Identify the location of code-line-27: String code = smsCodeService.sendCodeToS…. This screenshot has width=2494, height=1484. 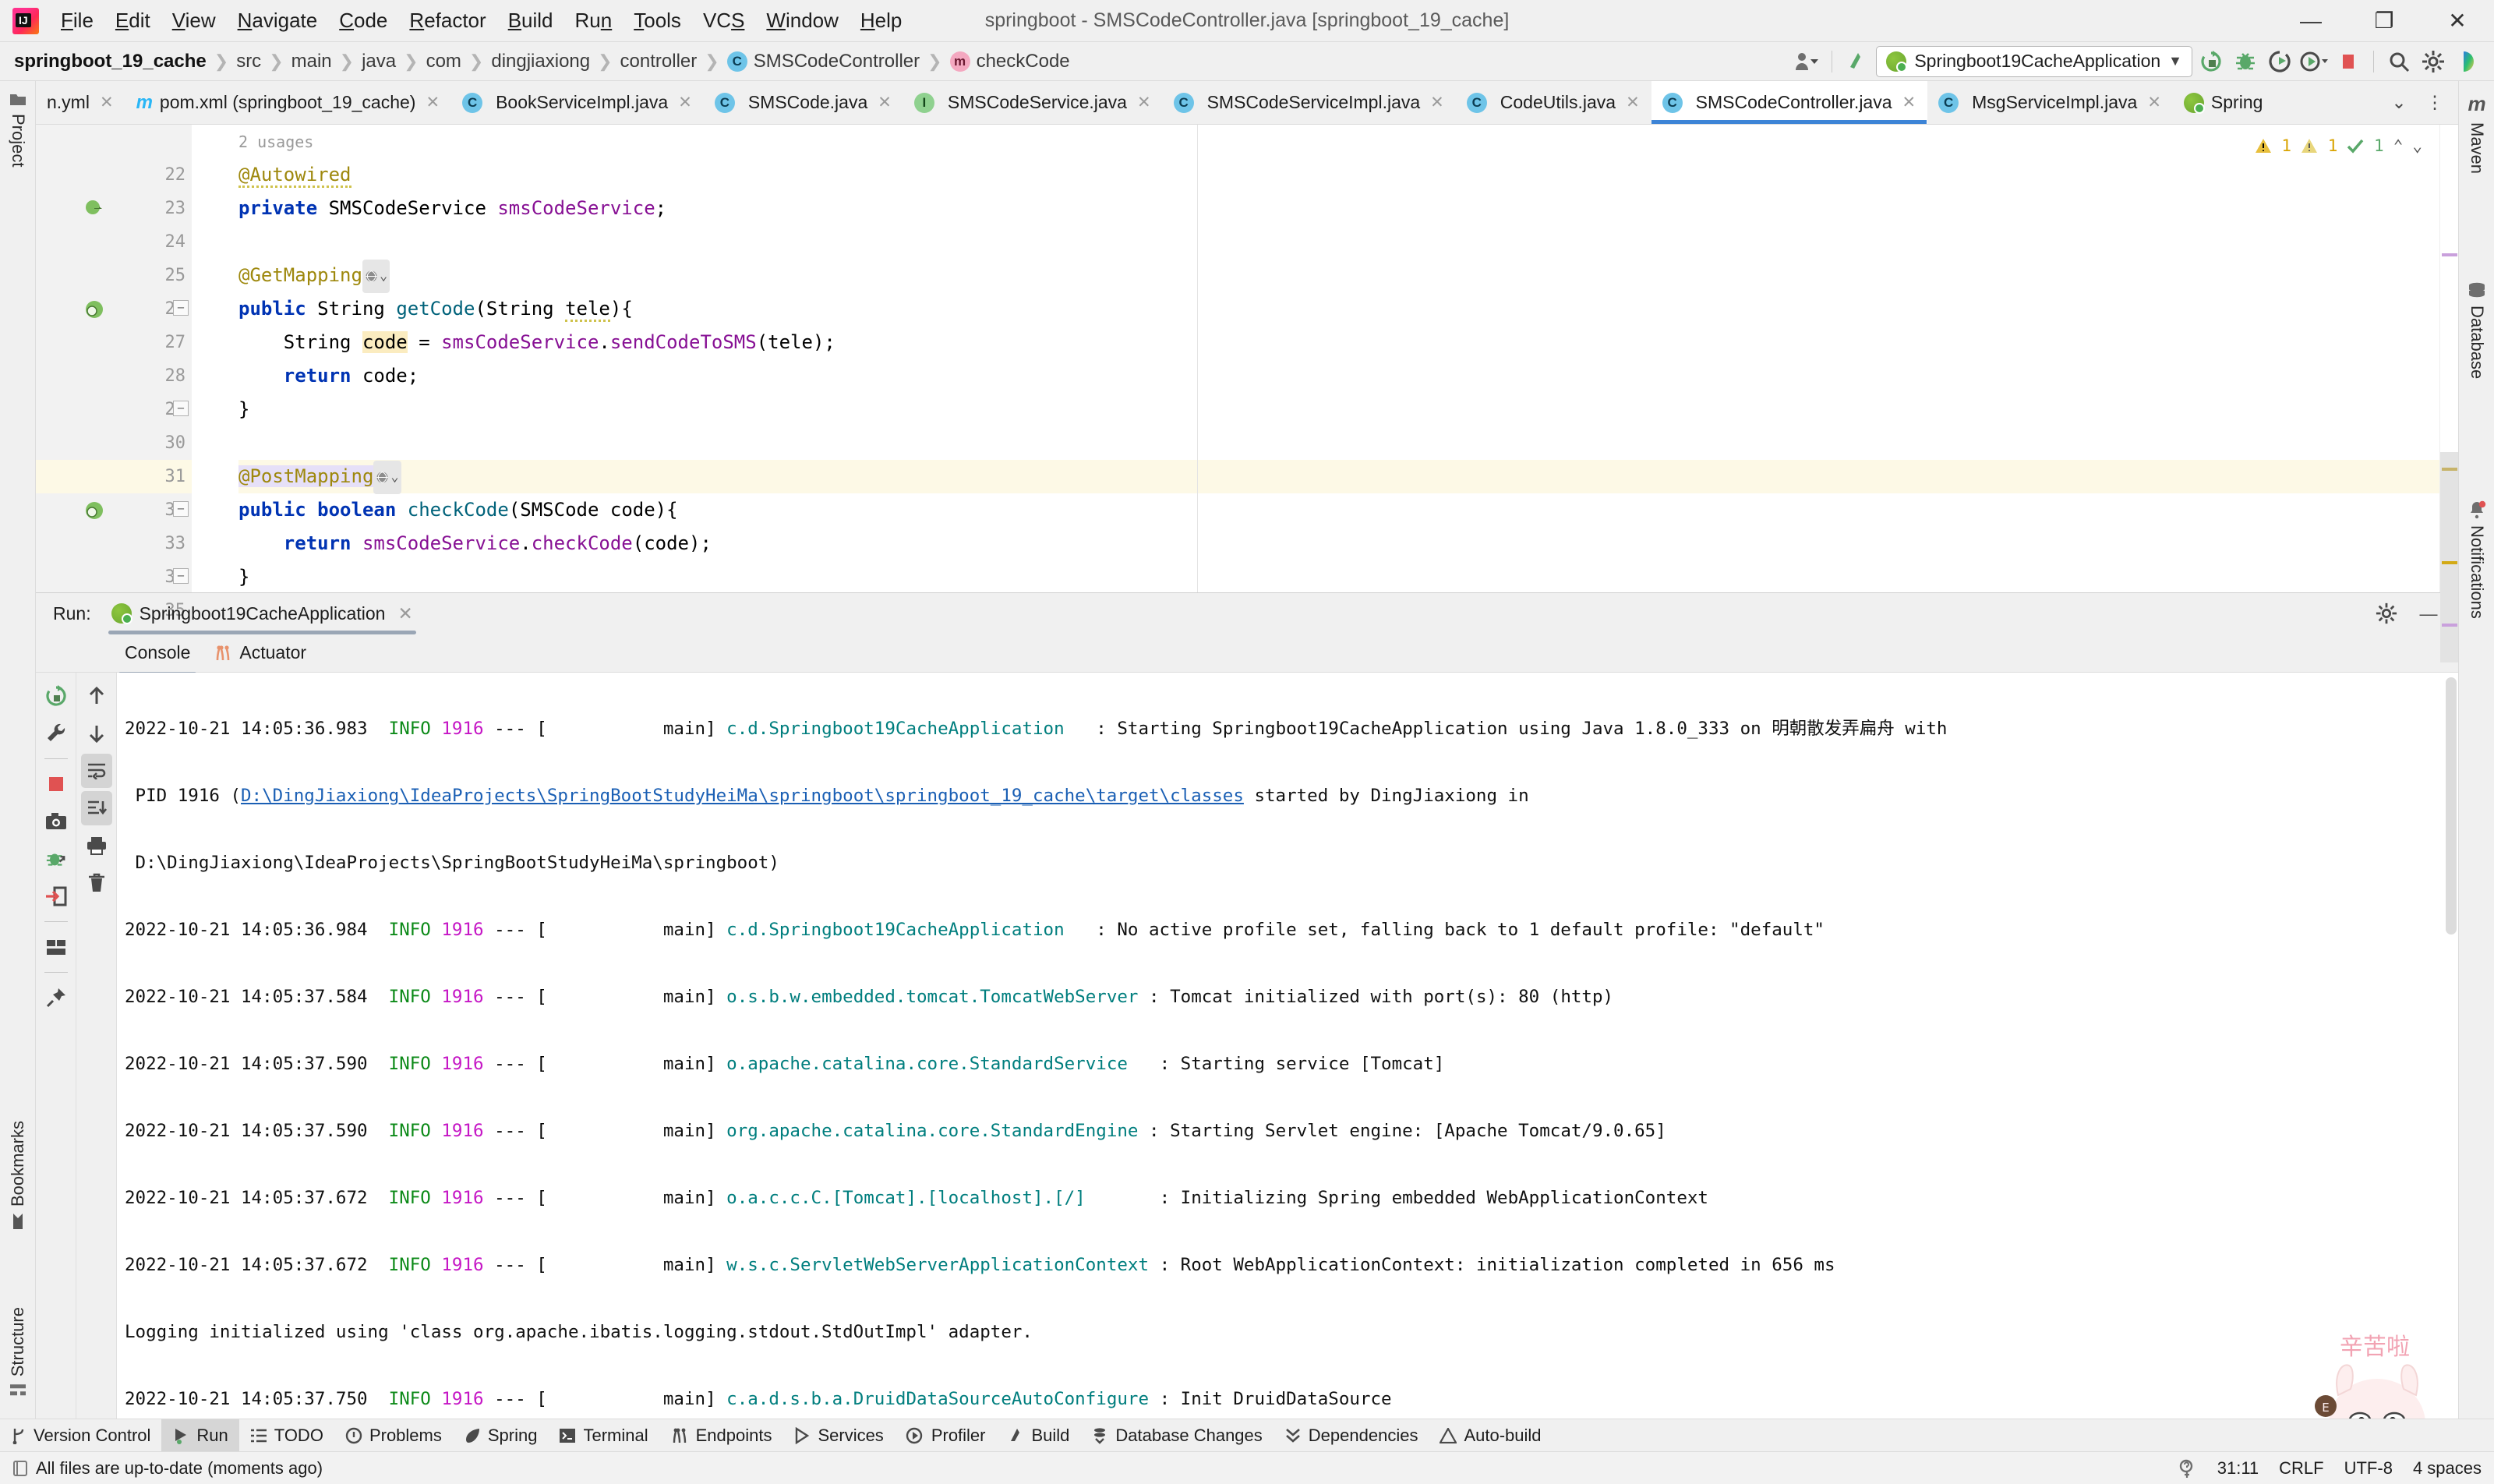
(1338, 342).